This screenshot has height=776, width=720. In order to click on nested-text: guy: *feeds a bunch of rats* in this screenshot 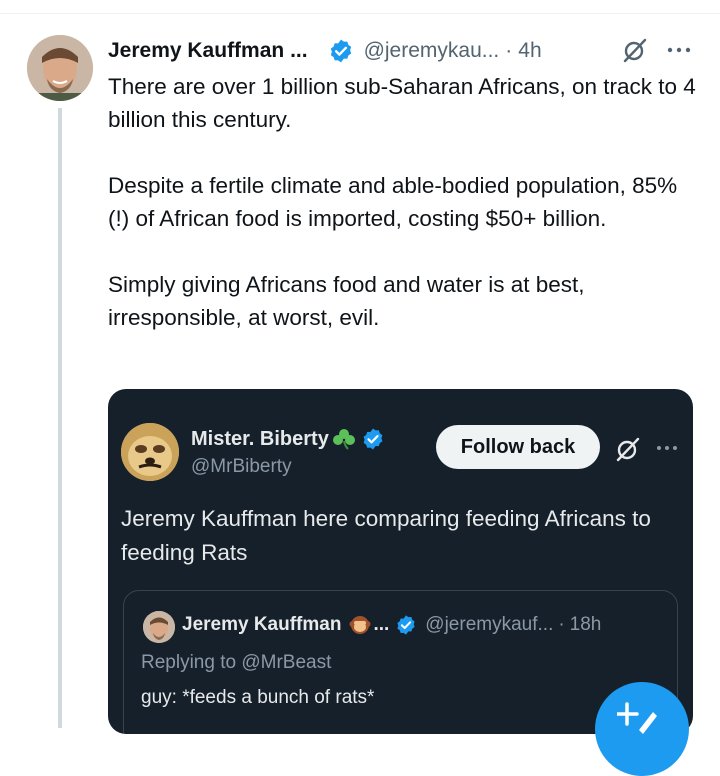, I will do `click(258, 697)`.